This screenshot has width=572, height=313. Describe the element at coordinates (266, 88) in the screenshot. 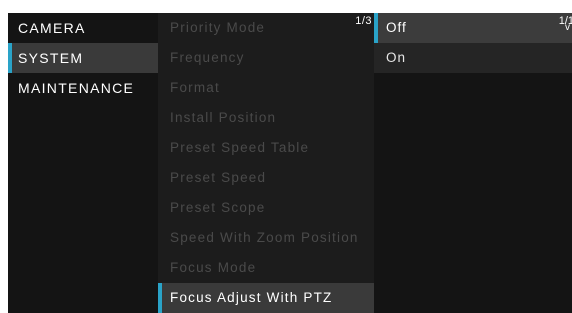

I see `menu-item-format: Format` at that location.